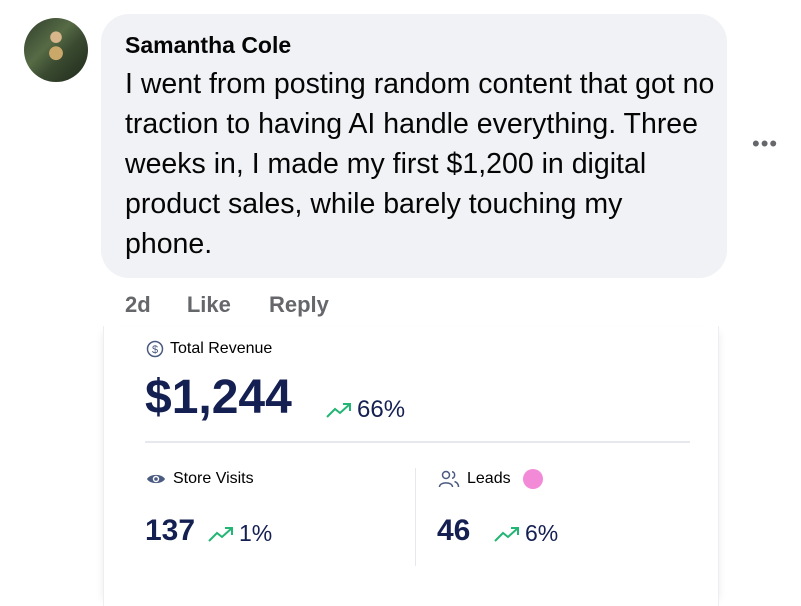 The image size is (801, 606). I want to click on leads-label-group: Leads, so click(490, 479).